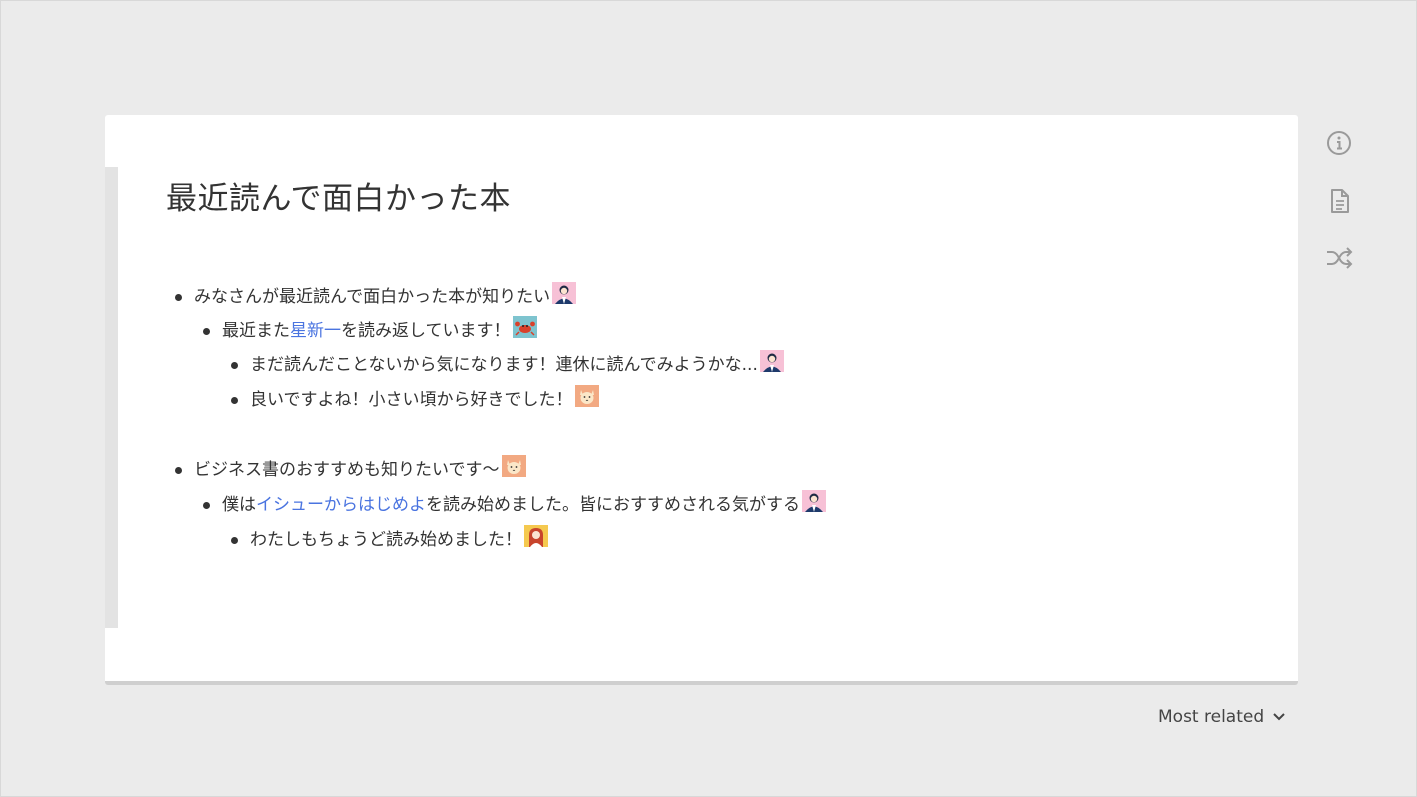 This screenshot has width=1417, height=797. Describe the element at coordinates (1211, 717) in the screenshot. I see `sort-label: Most related` at that location.